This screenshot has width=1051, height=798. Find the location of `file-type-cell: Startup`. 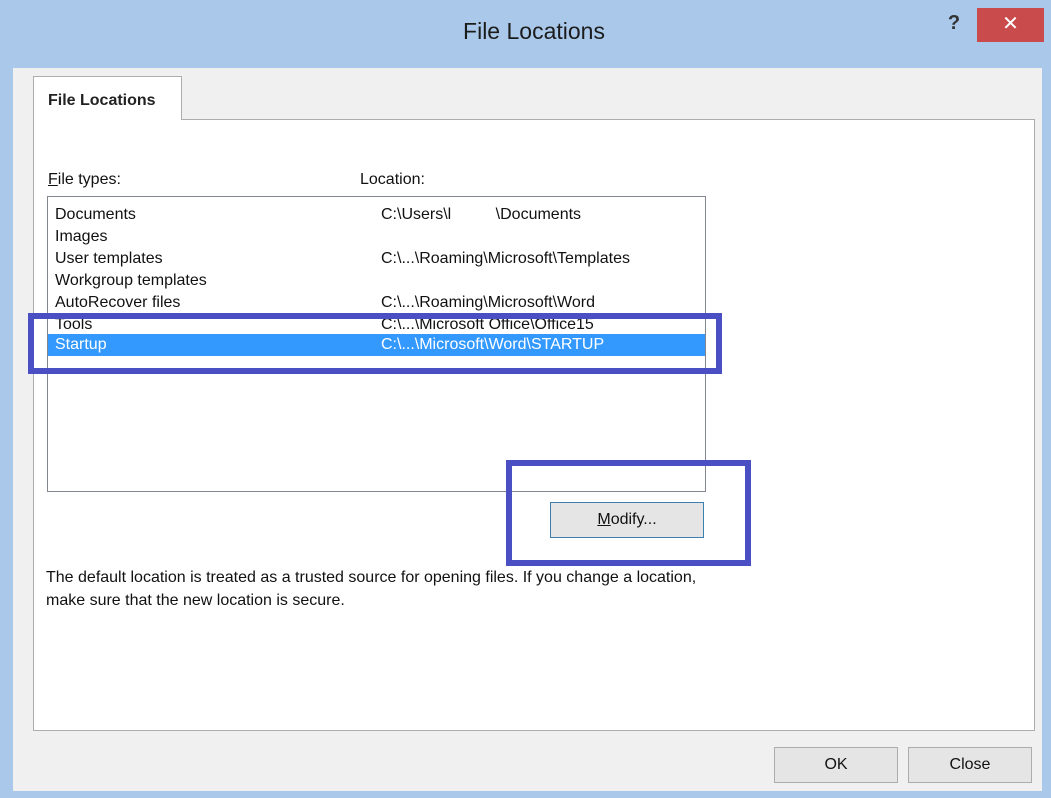

file-type-cell: Startup is located at coordinates (81, 344).